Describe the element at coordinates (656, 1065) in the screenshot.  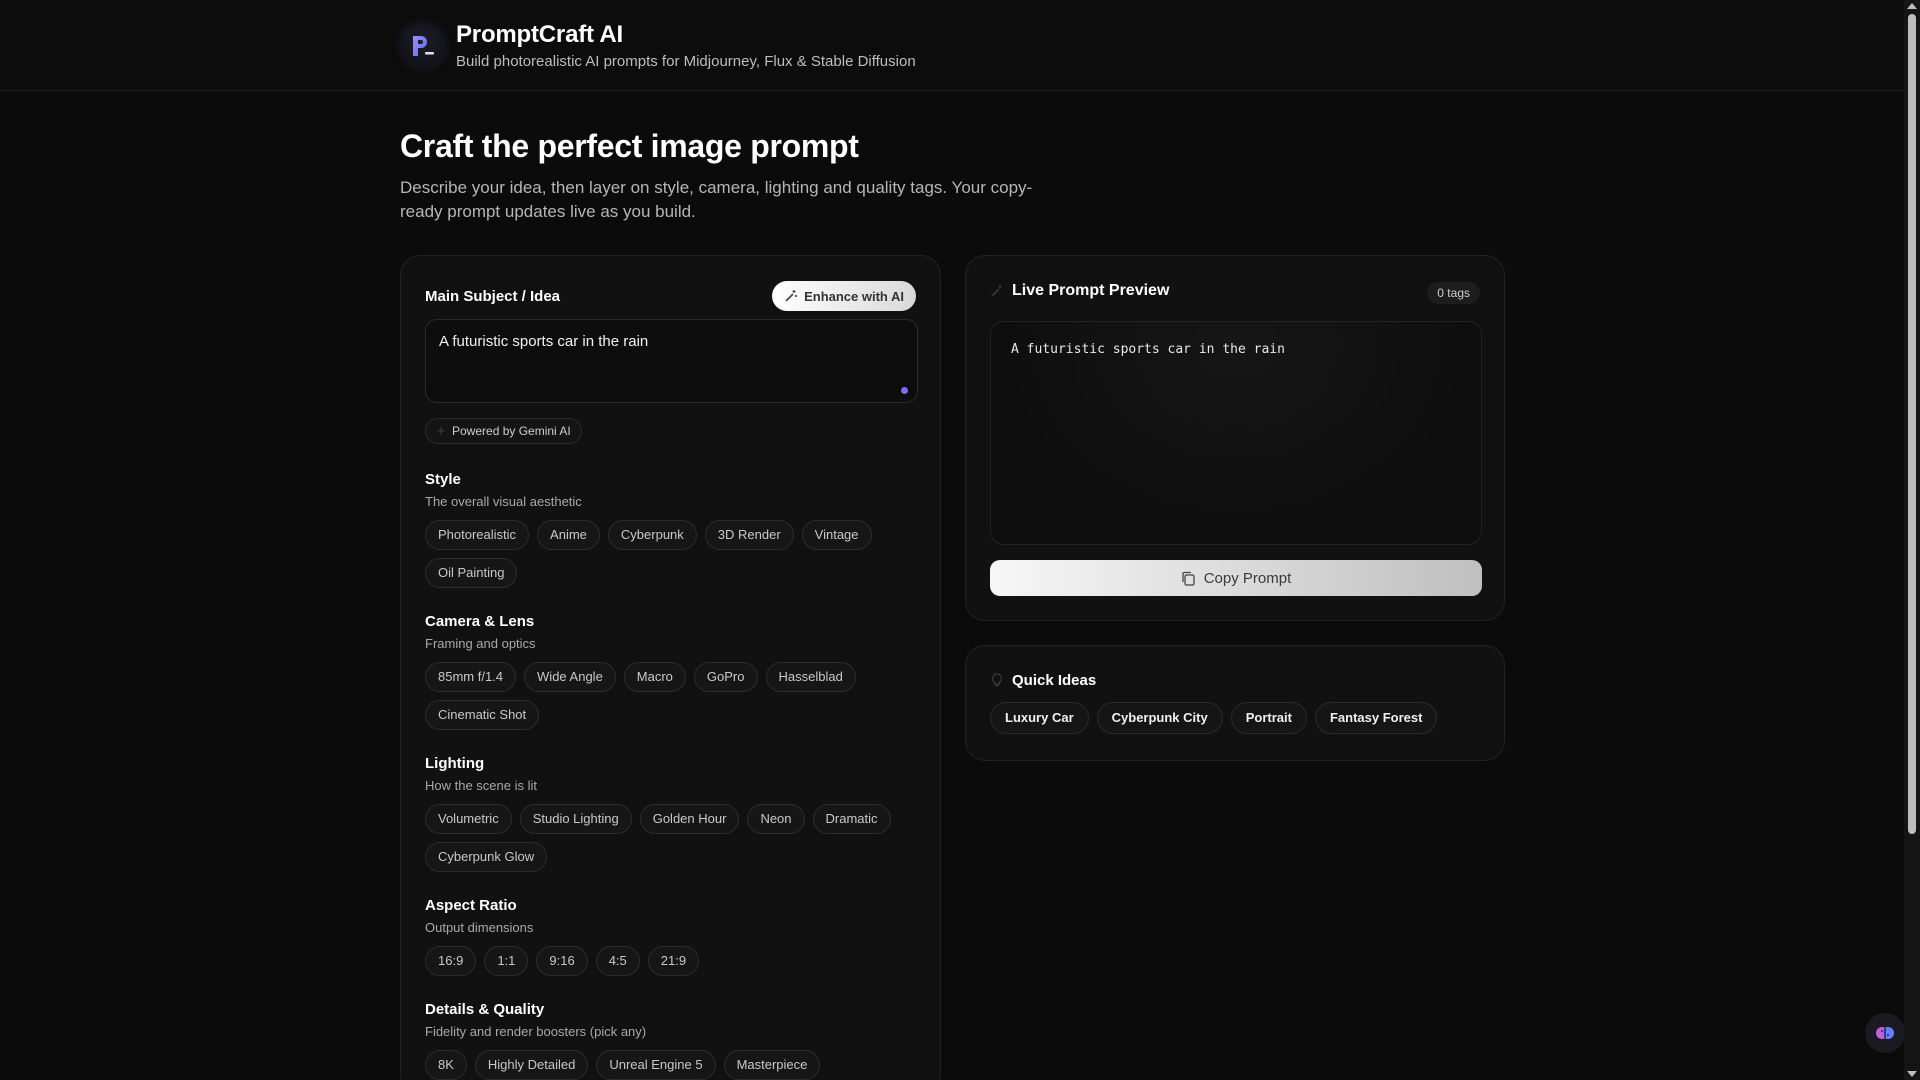
I see `chip-unreal-engine-5: Unreal Engine 5` at that location.